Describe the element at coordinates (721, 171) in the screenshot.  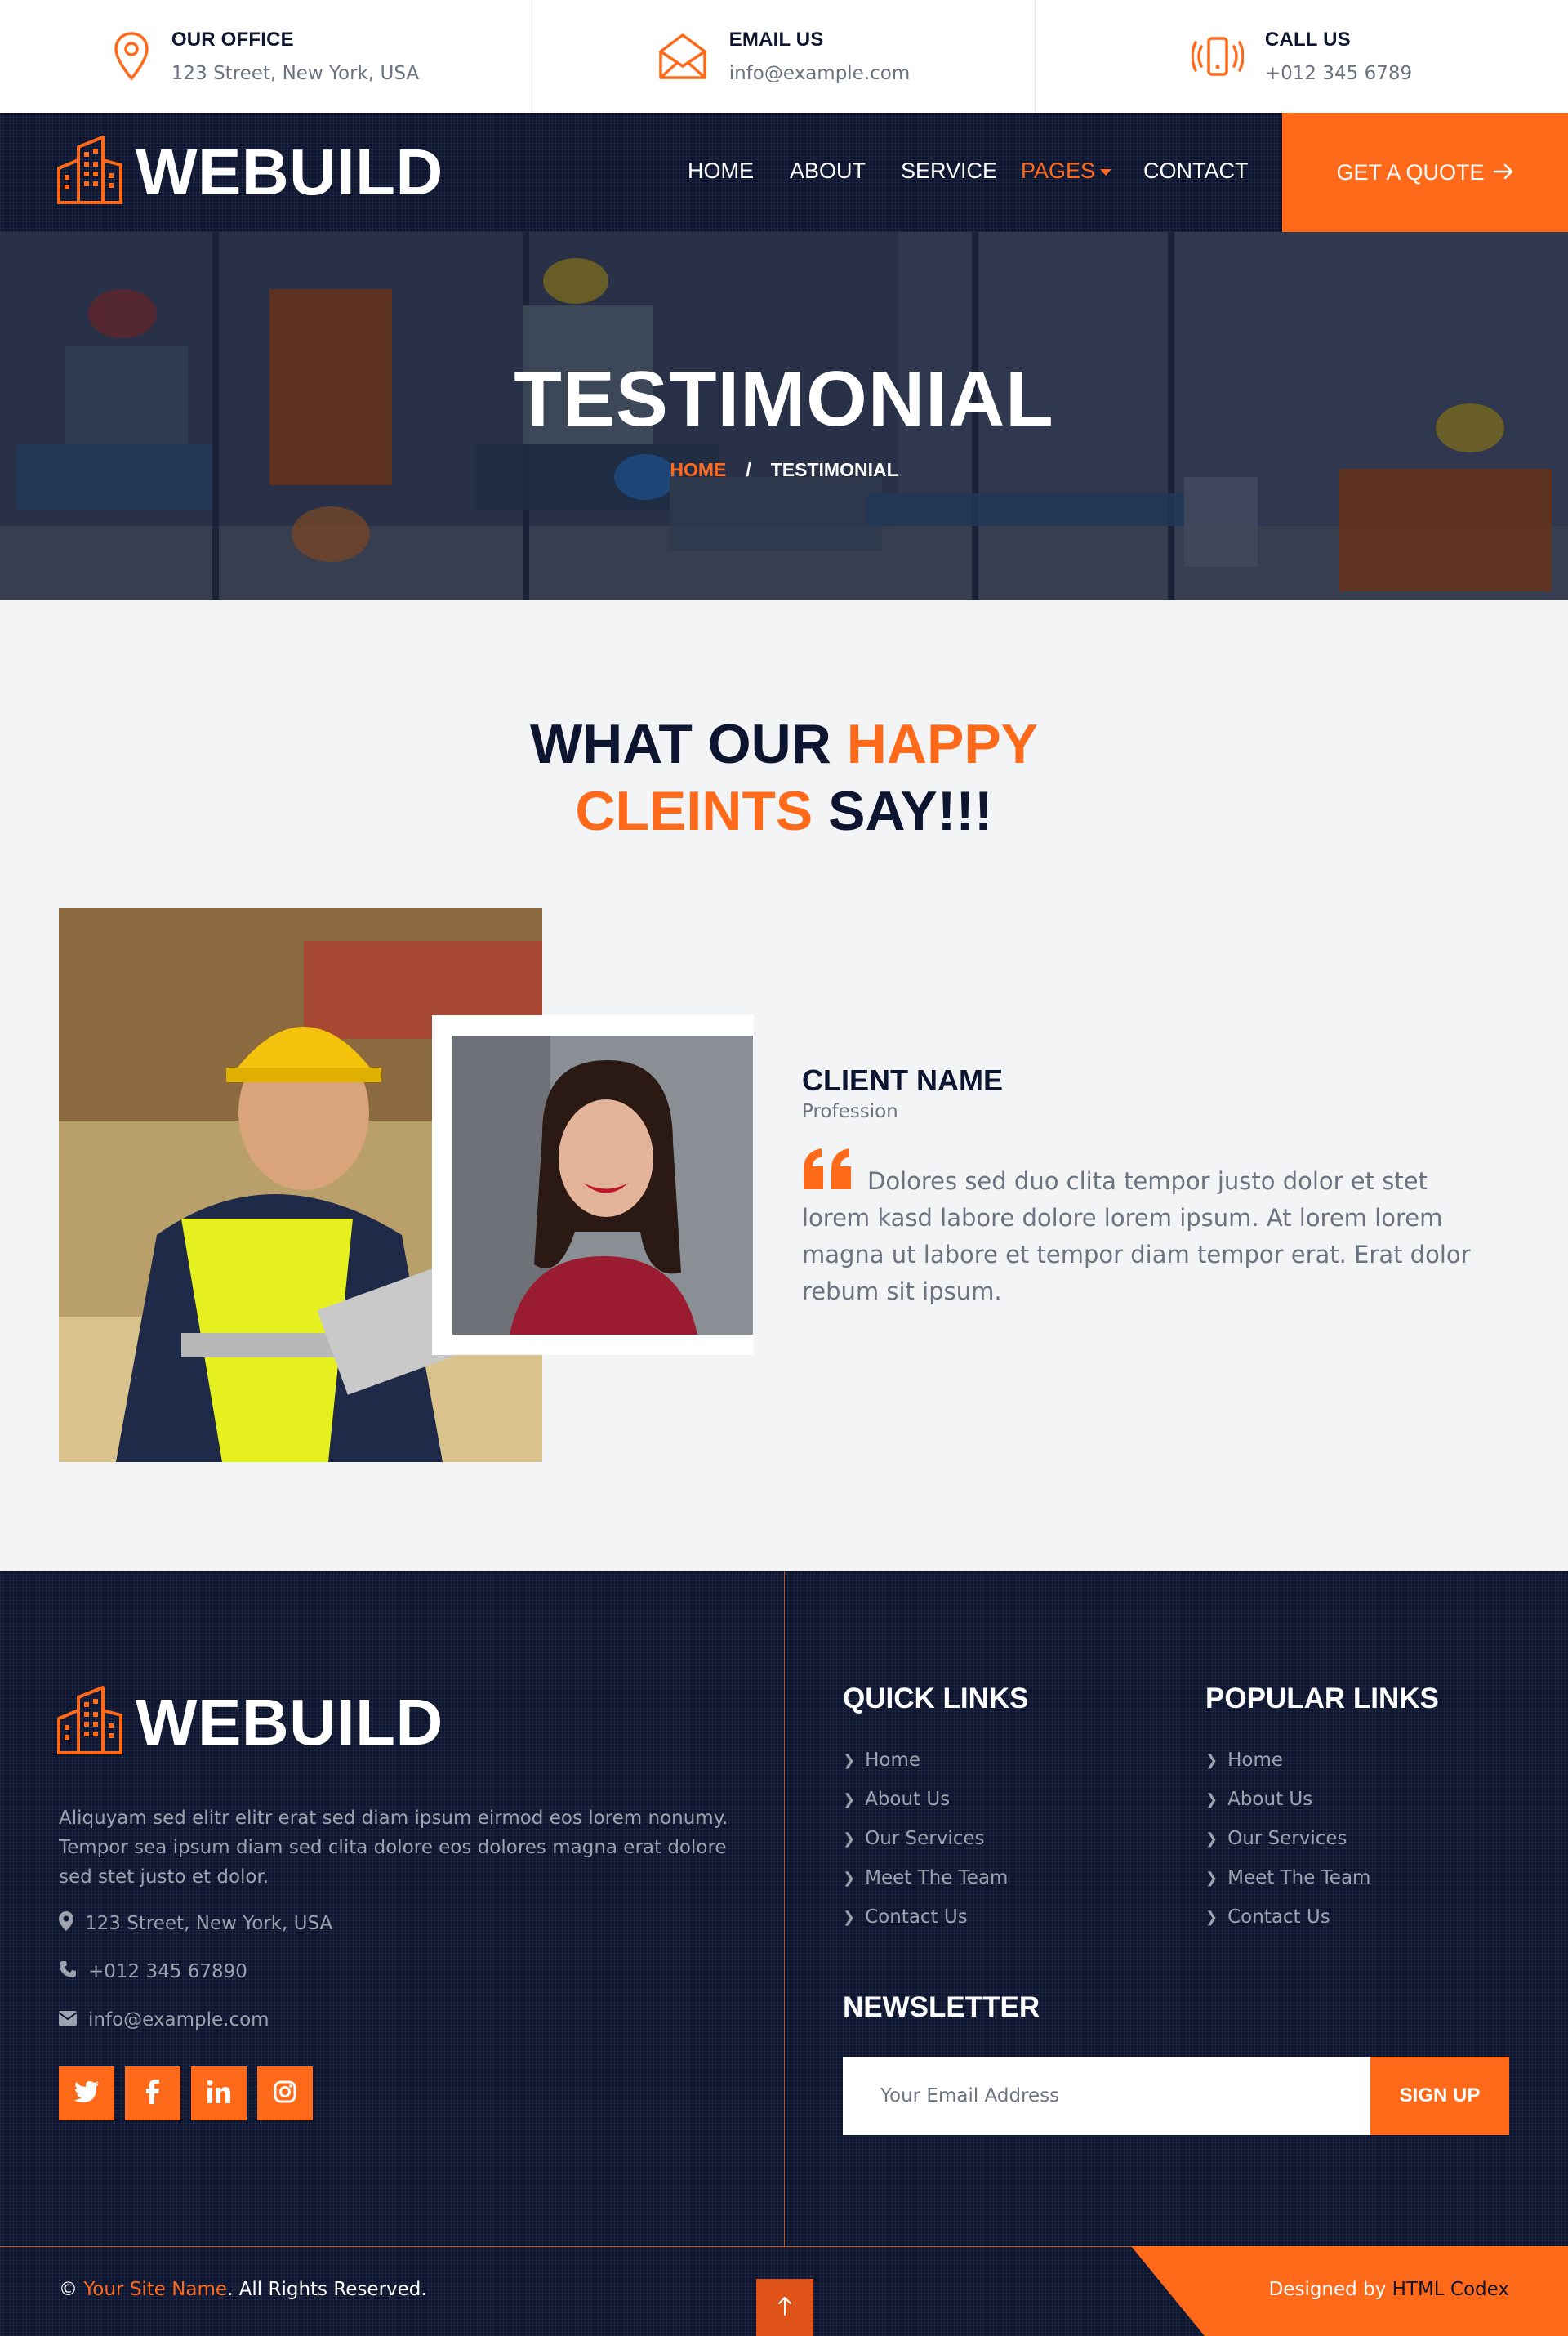
I see `nav-home: HOME` at that location.